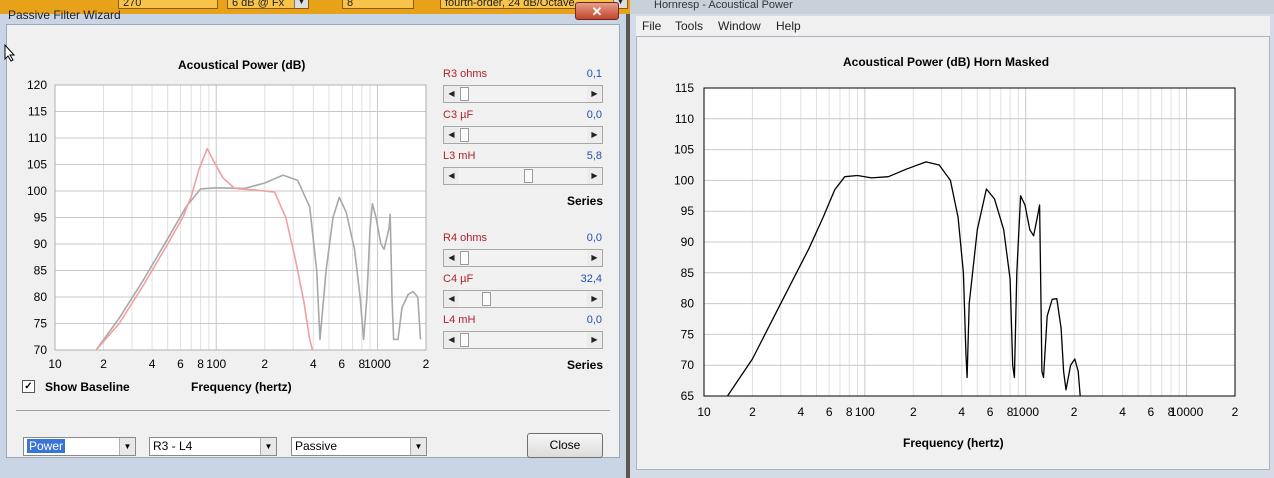 The width and height of the screenshot is (1274, 478). Describe the element at coordinates (46, 446) in the screenshot. I see `combo-power-value: Power` at that location.